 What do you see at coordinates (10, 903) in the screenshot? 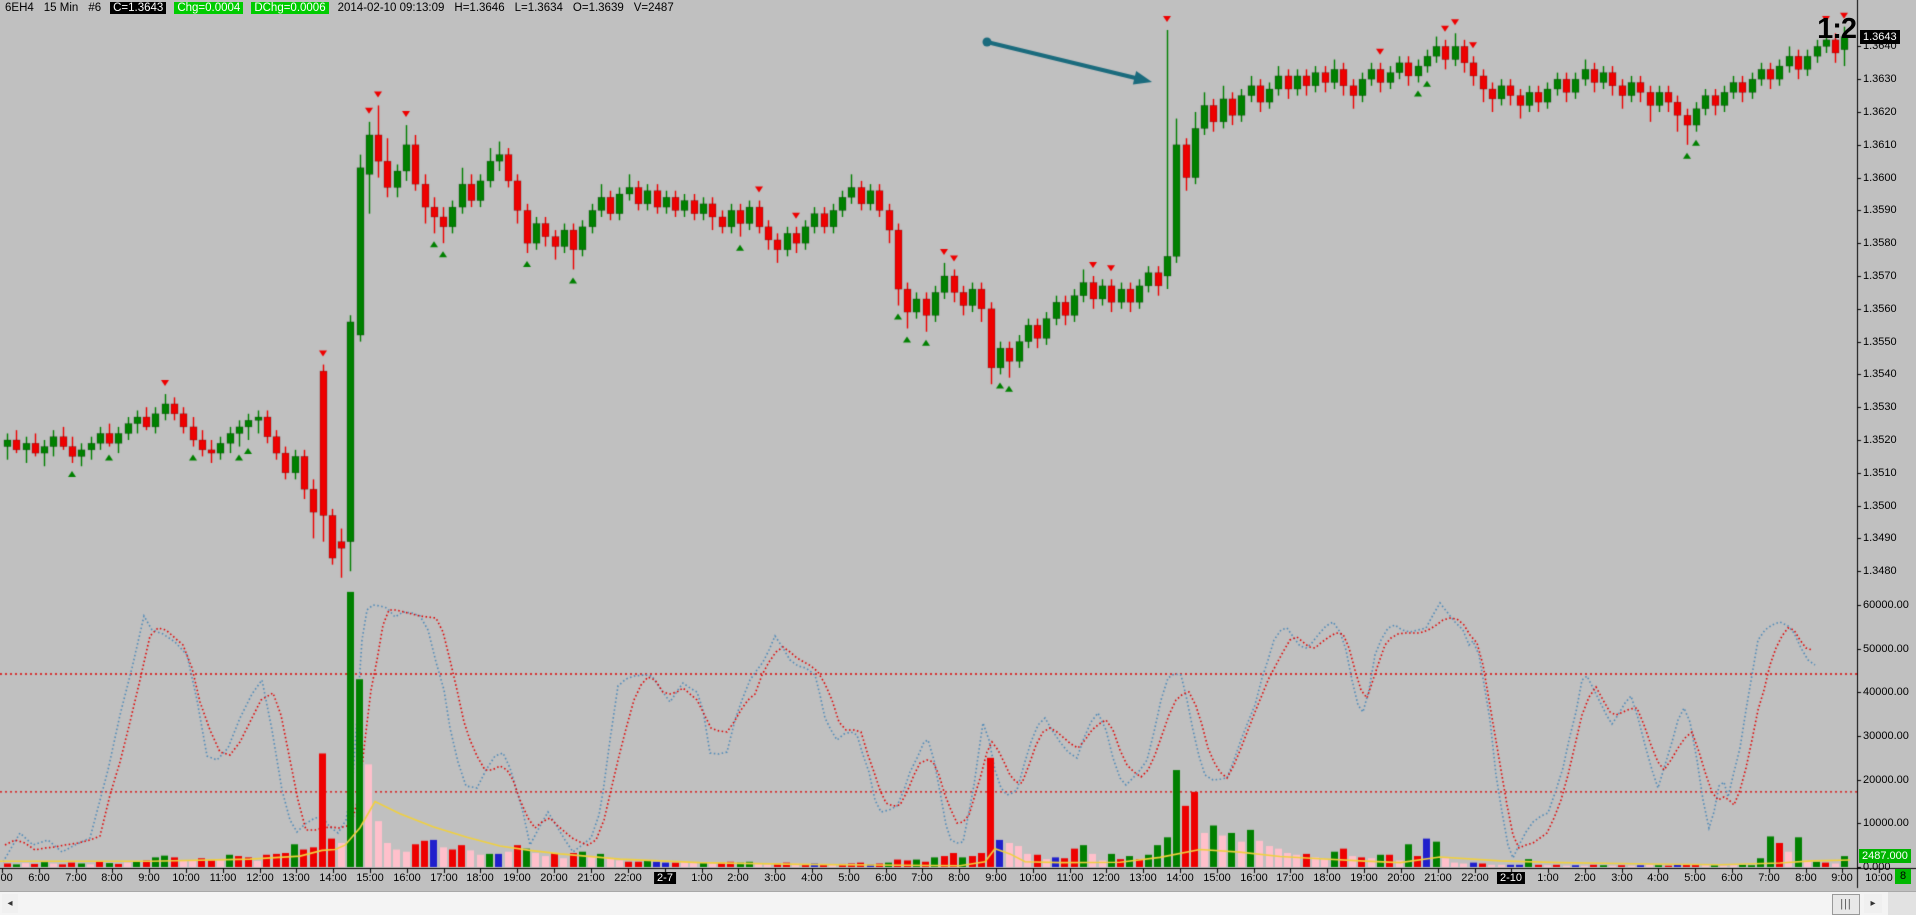
I see `scroll-left-arrow-icon: ◂` at bounding box center [10, 903].